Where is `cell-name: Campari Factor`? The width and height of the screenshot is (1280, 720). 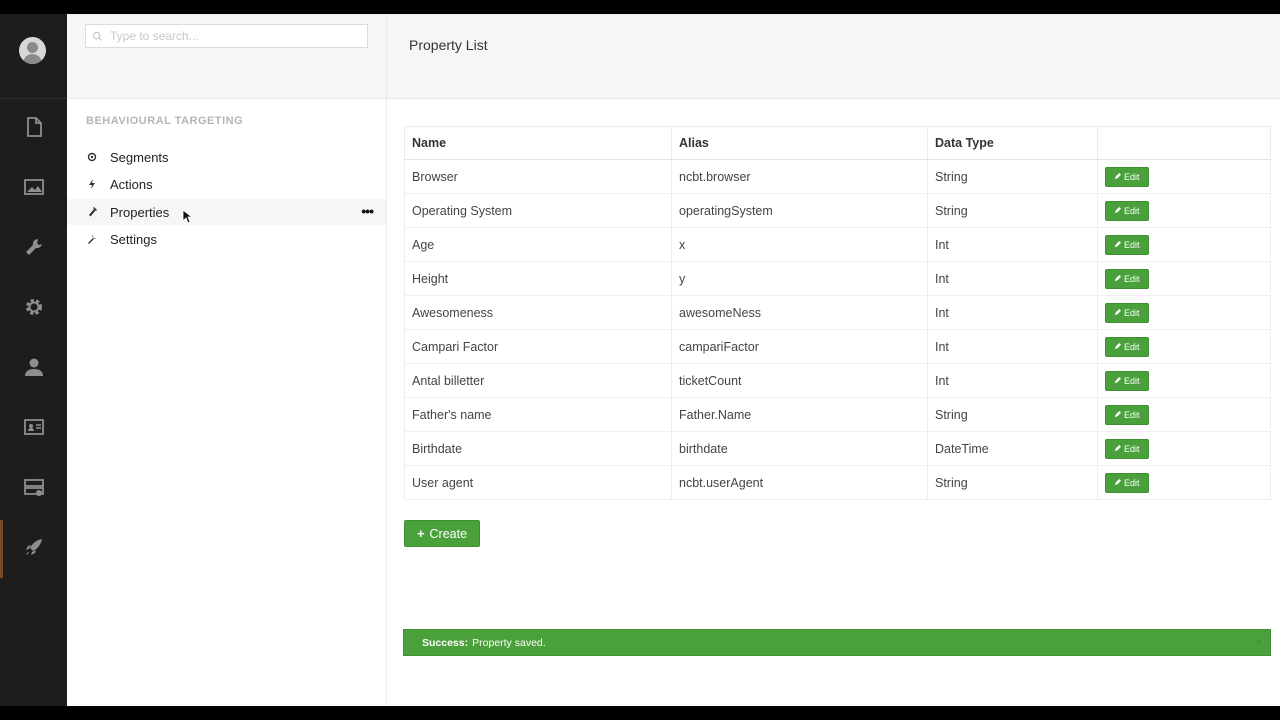 cell-name: Campari Factor is located at coordinates (538, 346).